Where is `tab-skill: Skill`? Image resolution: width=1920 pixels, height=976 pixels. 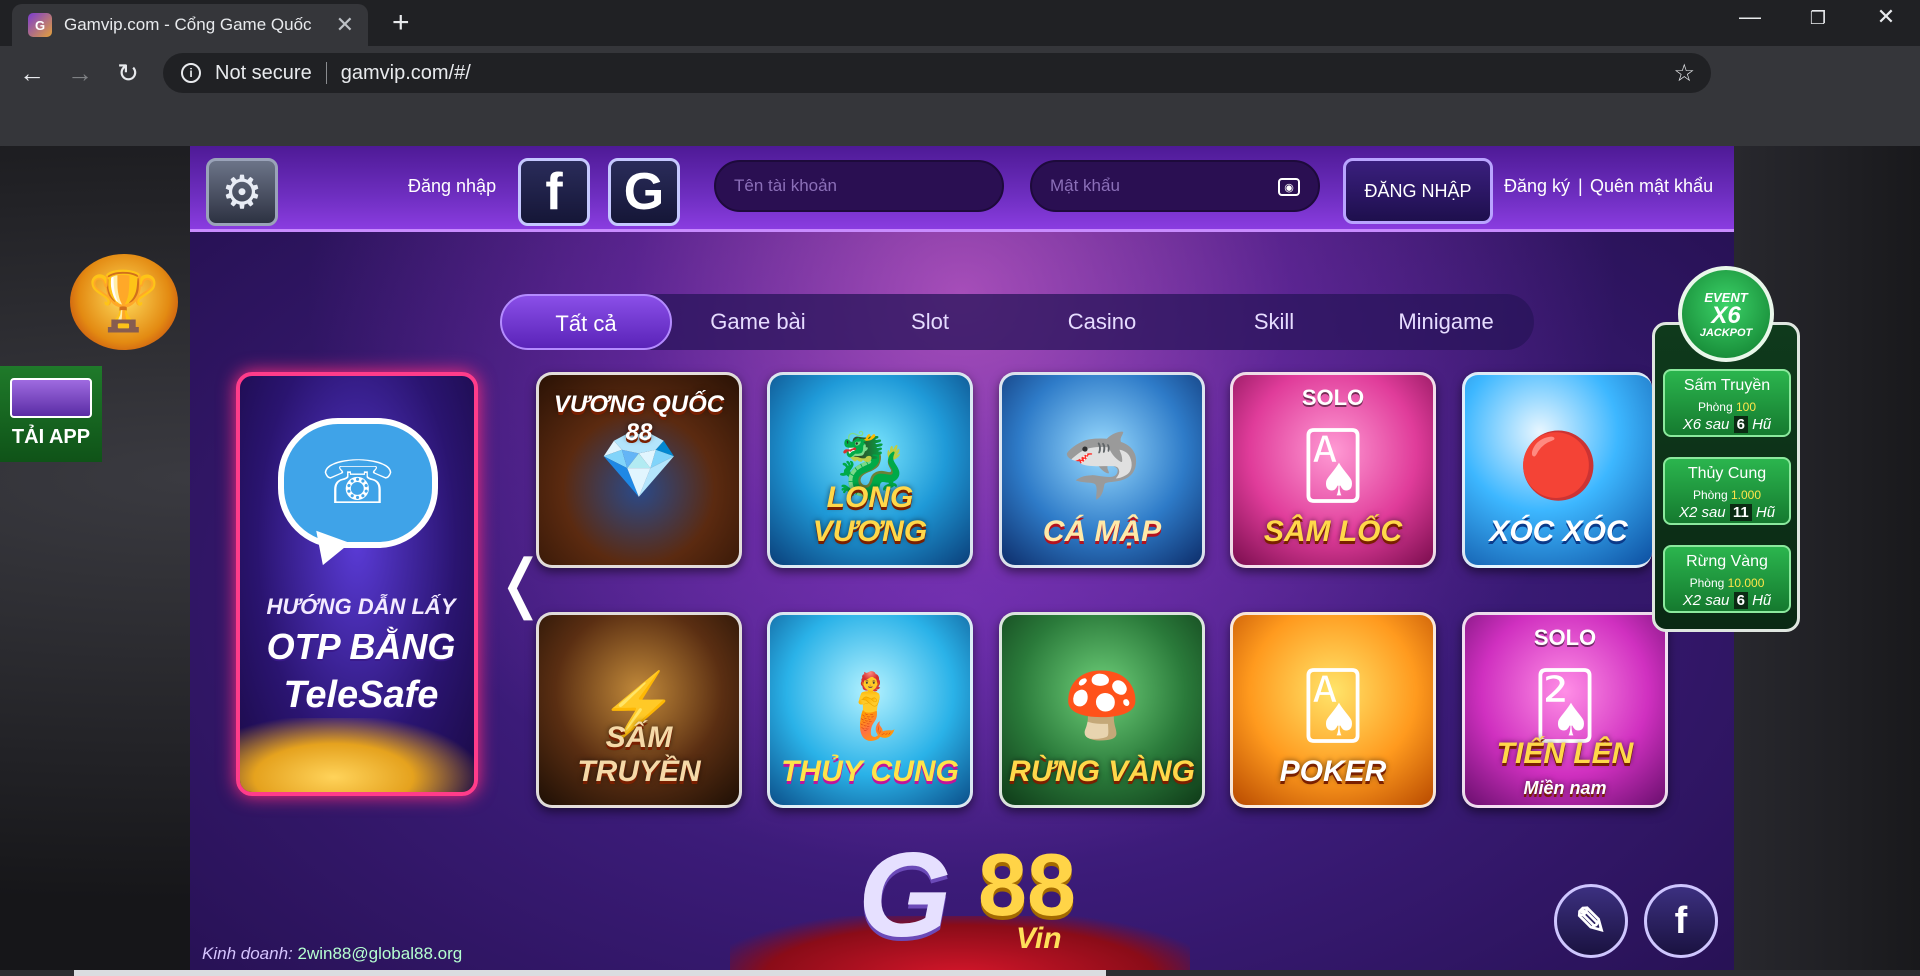 tab-skill: Skill is located at coordinates (1274, 322).